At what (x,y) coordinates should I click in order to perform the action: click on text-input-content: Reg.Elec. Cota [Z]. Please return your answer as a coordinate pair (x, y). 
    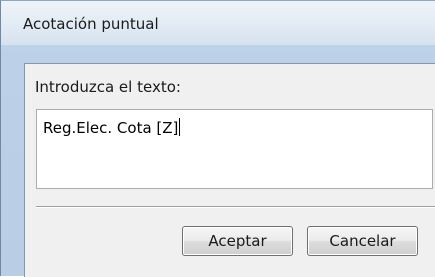
    Looking at the image, I should click on (111, 128).